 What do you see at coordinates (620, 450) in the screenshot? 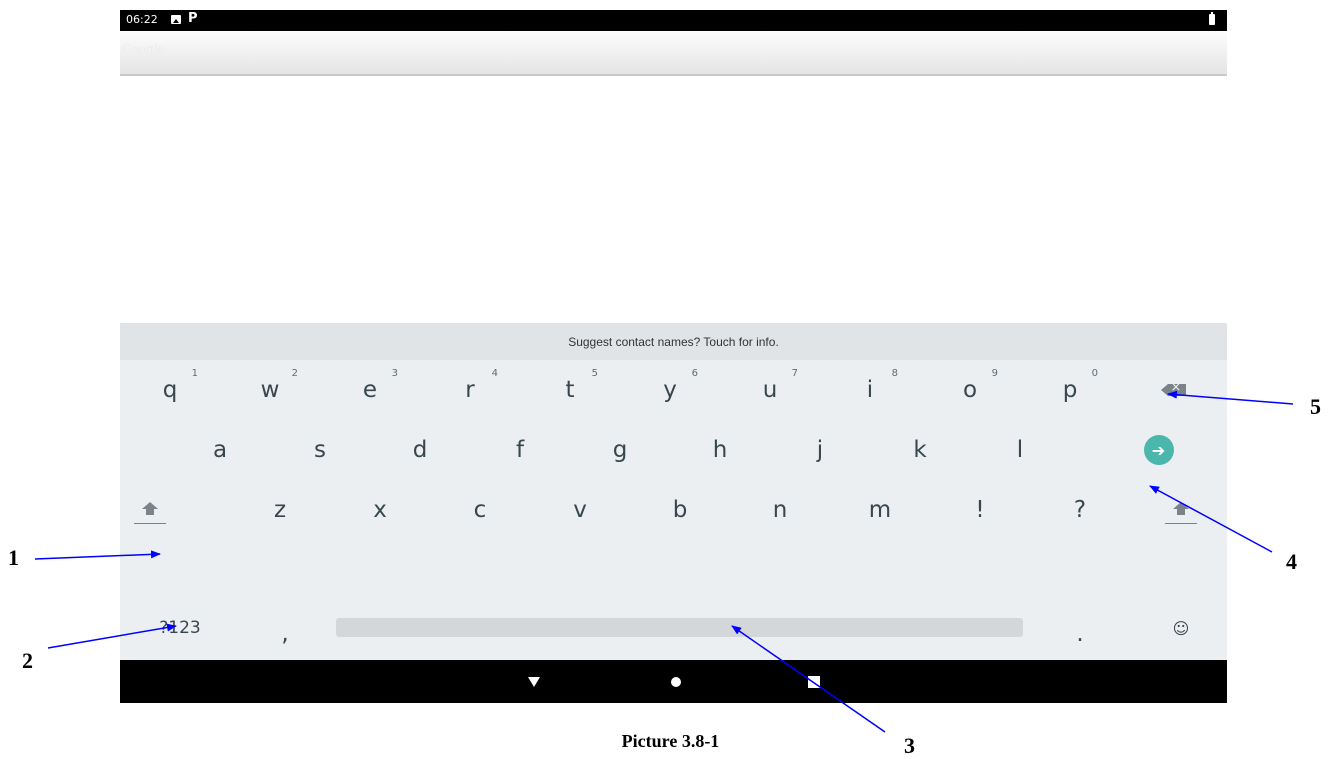
I see `key-g: g` at bounding box center [620, 450].